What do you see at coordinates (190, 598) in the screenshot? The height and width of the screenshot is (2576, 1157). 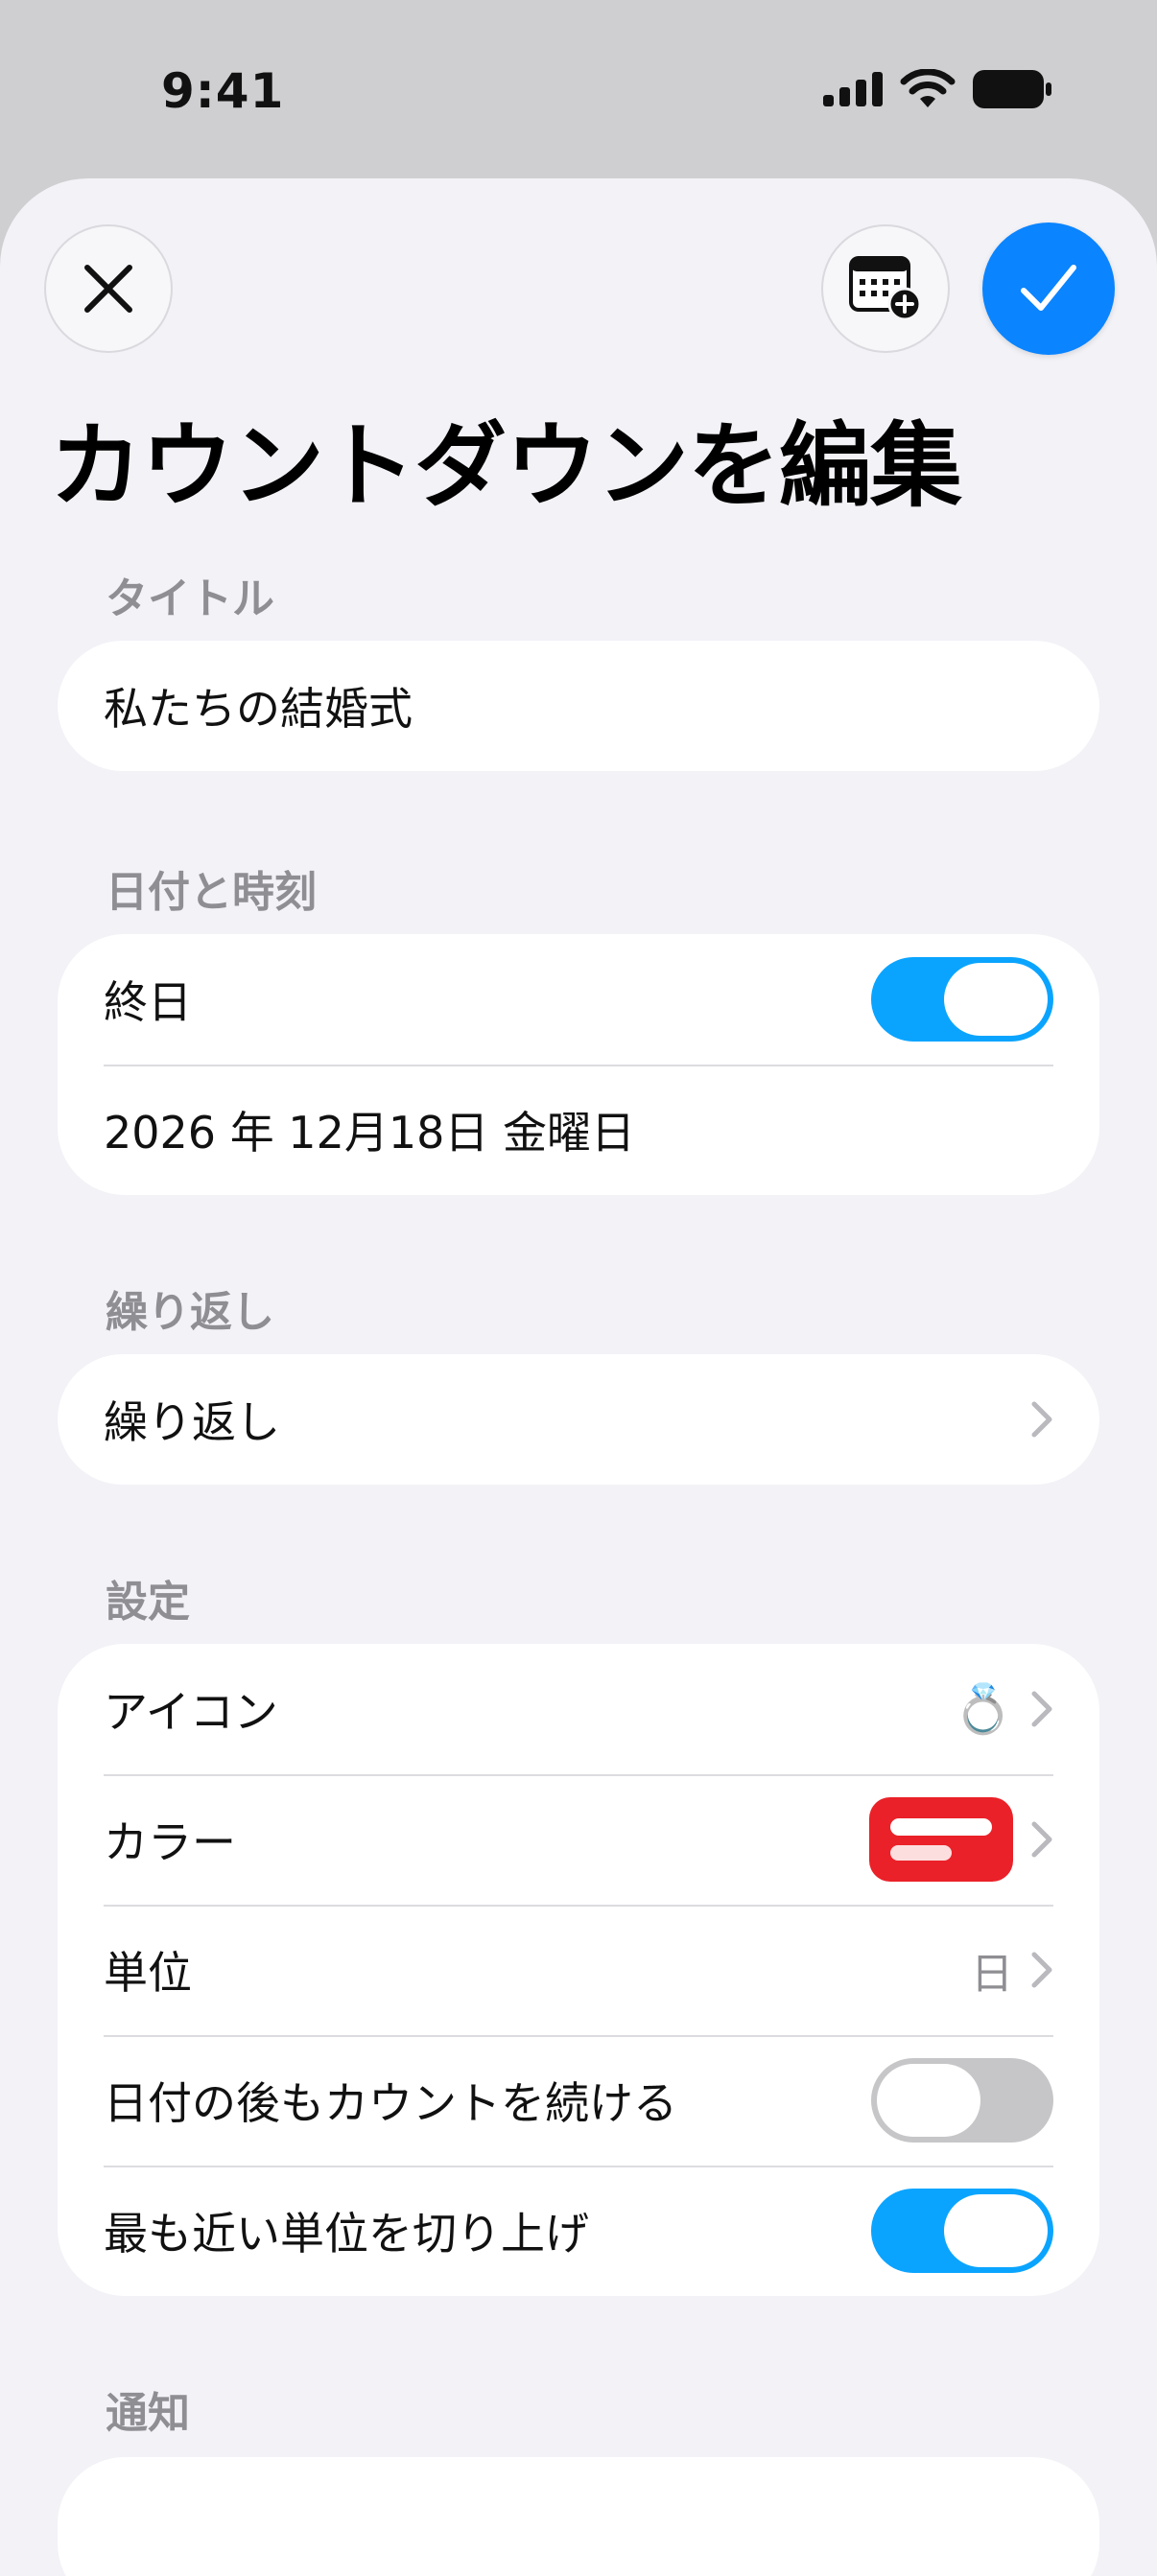 I see `section-header-title: タイトル` at bounding box center [190, 598].